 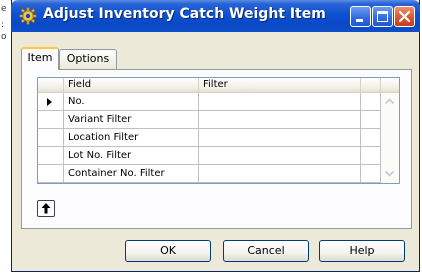 I want to click on table-row: Container No. Filter, so click(x=218, y=174).